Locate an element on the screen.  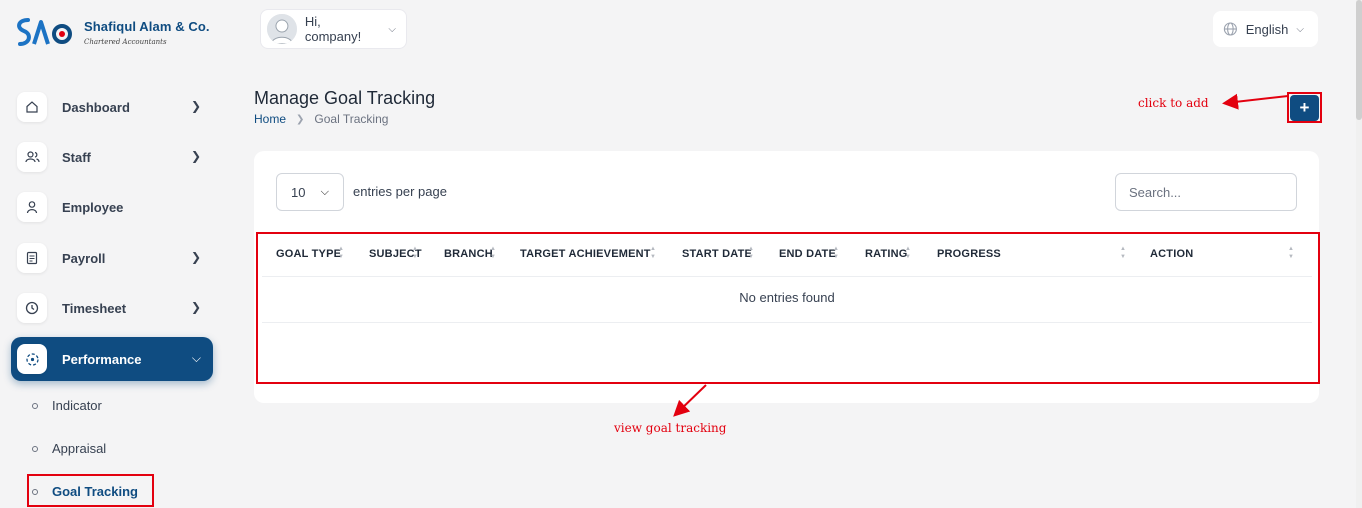
arrow-to-add-button is located at coordinates (1255, 101).